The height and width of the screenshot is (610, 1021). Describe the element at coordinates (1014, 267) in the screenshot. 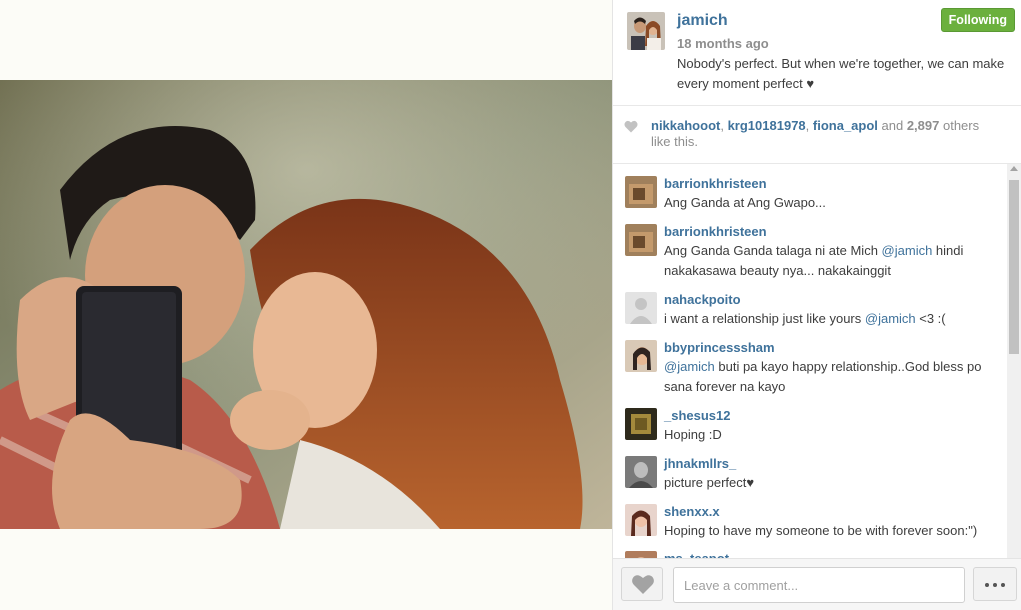

I see `scrollbar-thumb` at that location.